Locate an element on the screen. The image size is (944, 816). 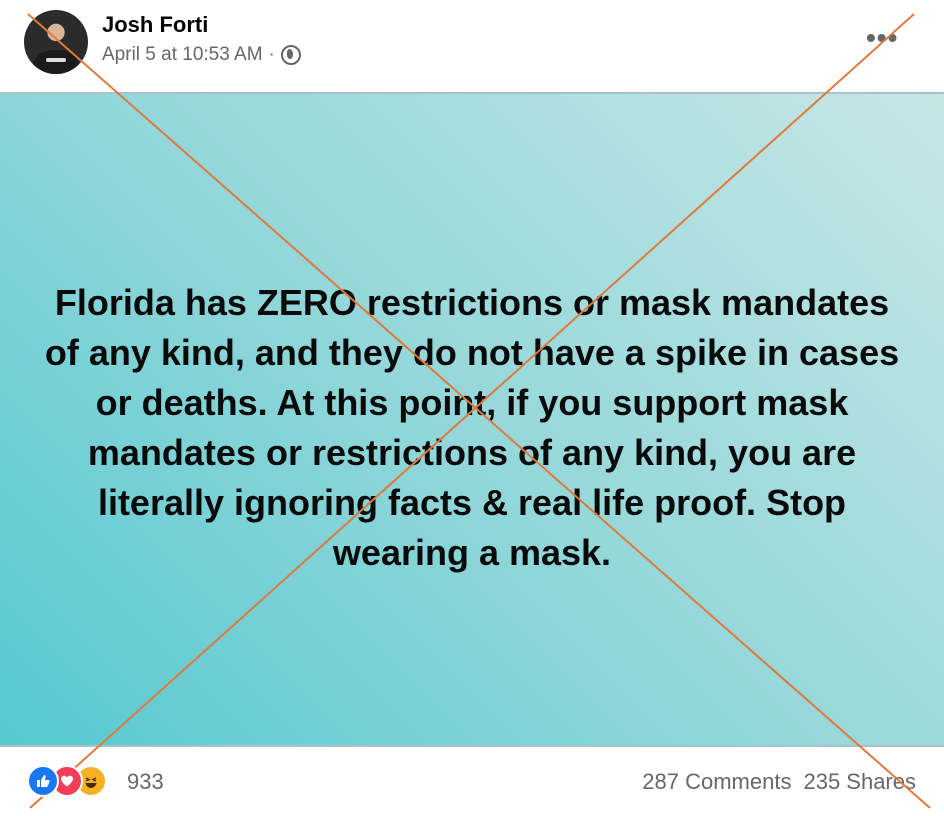
author-name: Josh Forti is located at coordinates (155, 25).